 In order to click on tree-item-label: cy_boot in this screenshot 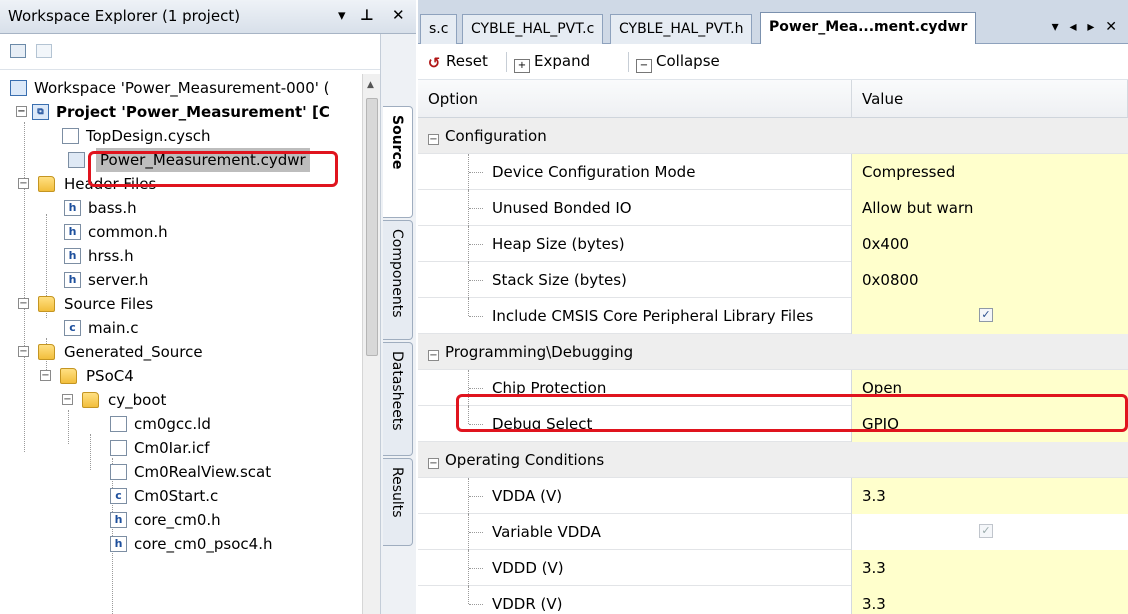, I will do `click(137, 400)`.